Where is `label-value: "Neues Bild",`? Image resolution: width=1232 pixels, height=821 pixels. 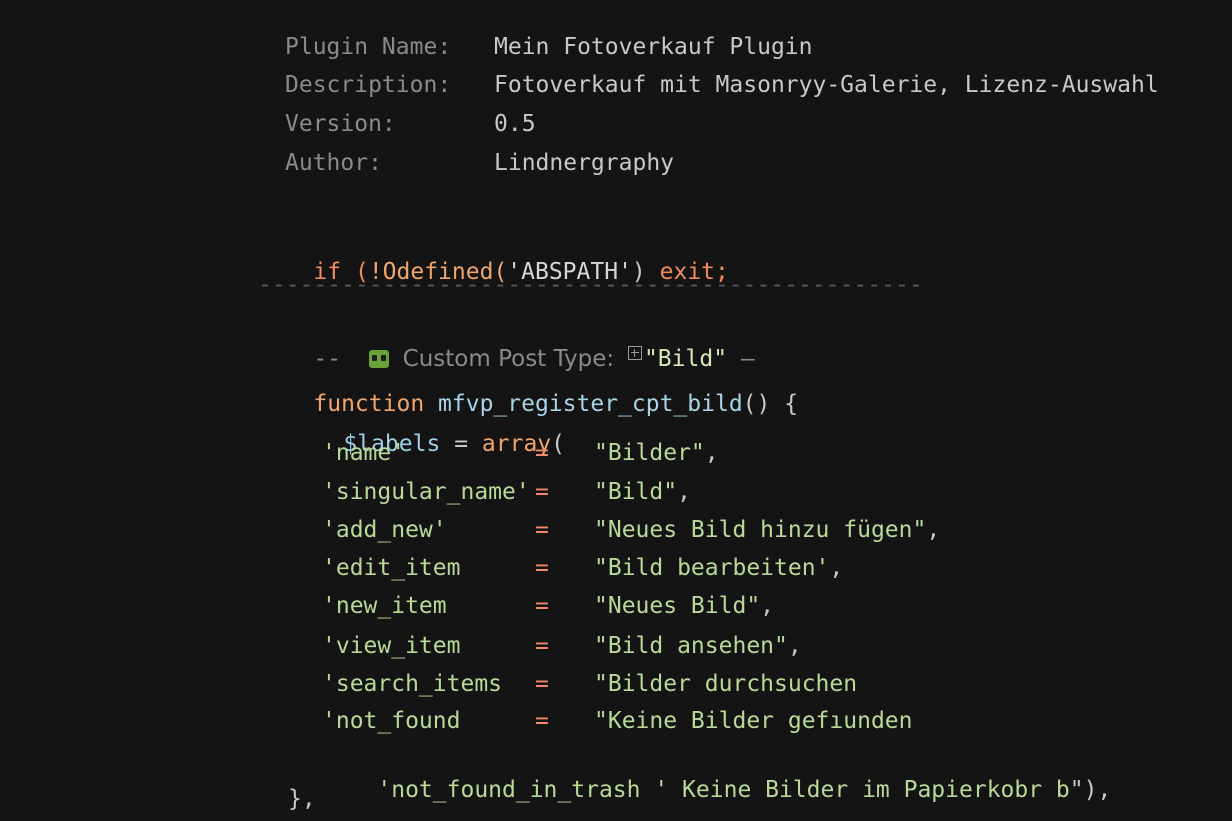
label-value: "Neues Bild", is located at coordinates (684, 606).